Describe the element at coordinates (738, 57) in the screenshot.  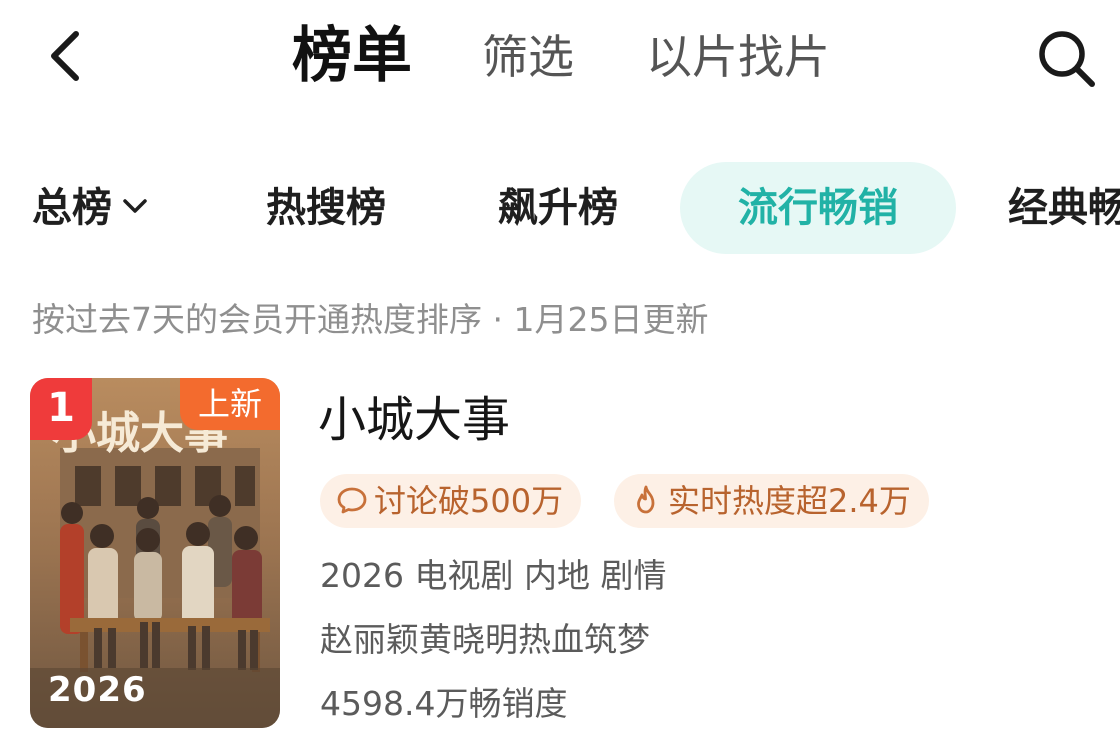
I see `tab-find-by-film: 以片找片` at that location.